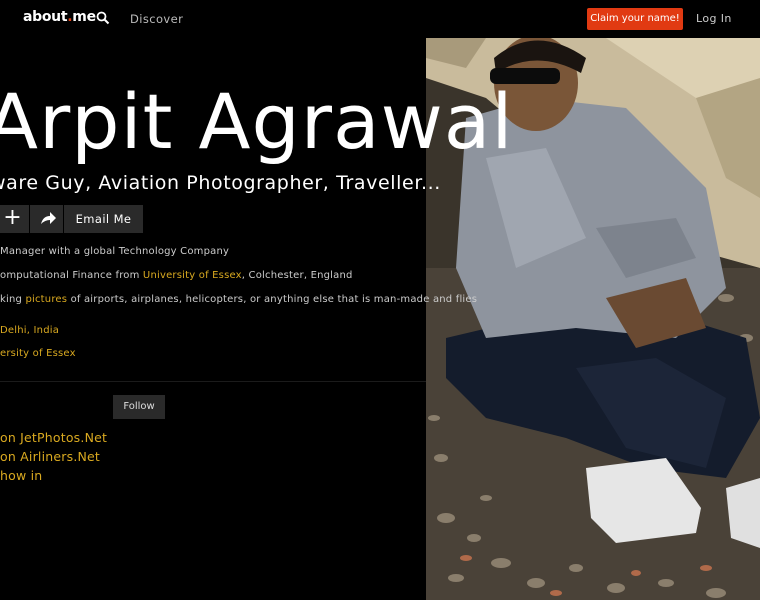  I want to click on show-in-link: how in, so click(21, 475).